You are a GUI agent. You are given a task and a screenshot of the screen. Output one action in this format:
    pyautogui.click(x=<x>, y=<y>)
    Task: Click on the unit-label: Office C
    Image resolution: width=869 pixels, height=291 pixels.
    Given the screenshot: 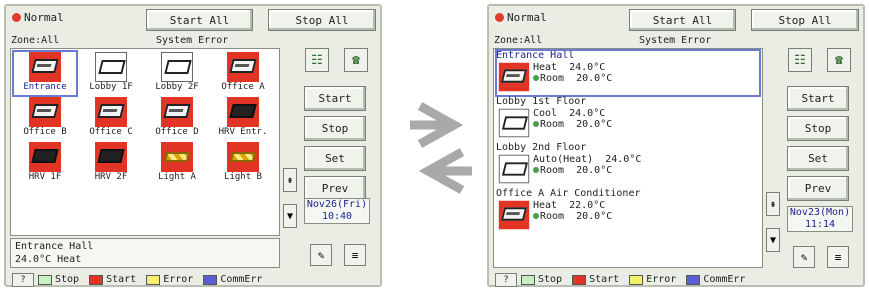 What is the action you would take?
    pyautogui.click(x=111, y=132)
    